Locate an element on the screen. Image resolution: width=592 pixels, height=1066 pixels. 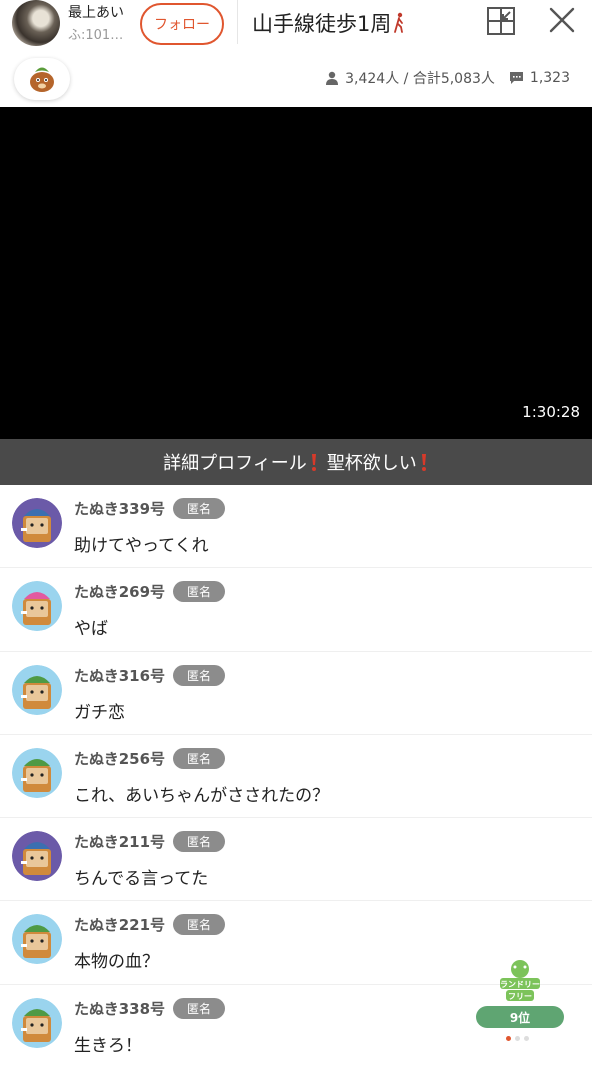
header-divider is located at coordinates (237, 22).